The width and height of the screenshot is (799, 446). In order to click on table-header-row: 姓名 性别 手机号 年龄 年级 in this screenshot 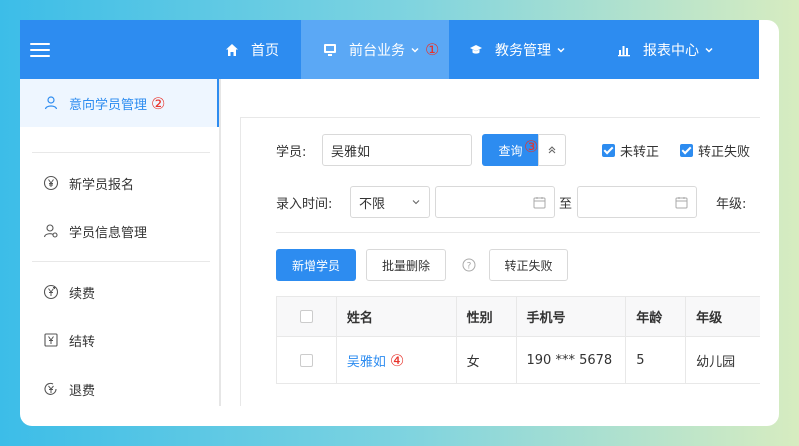, I will do `click(518, 317)`.